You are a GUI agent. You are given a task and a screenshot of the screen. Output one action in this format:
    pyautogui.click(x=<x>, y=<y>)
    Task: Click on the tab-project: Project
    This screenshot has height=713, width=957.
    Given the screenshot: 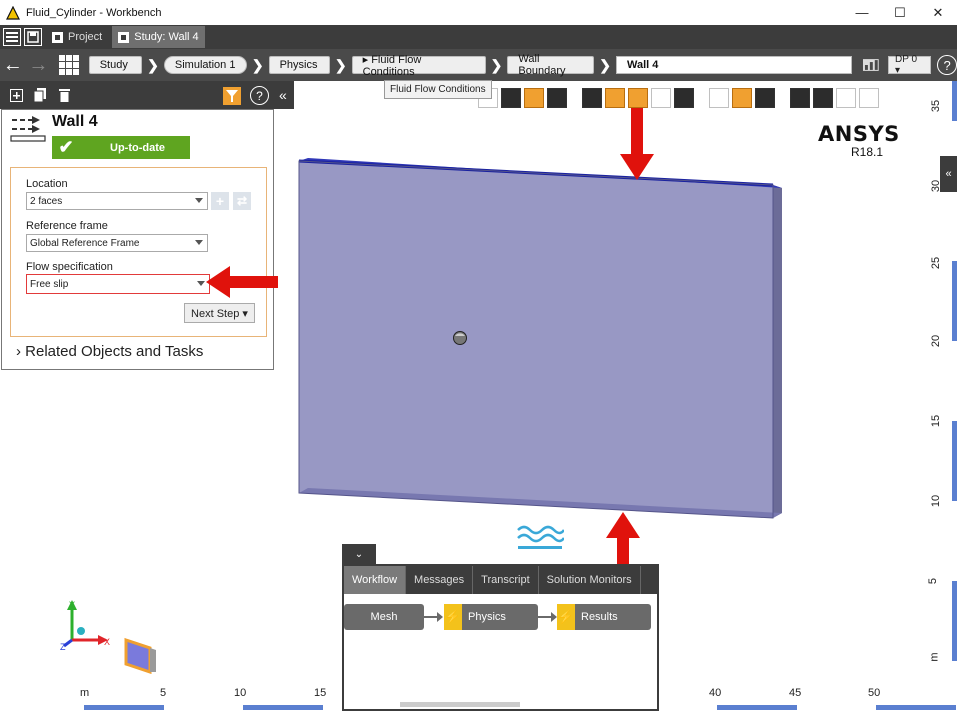 What is the action you would take?
    pyautogui.click(x=77, y=37)
    